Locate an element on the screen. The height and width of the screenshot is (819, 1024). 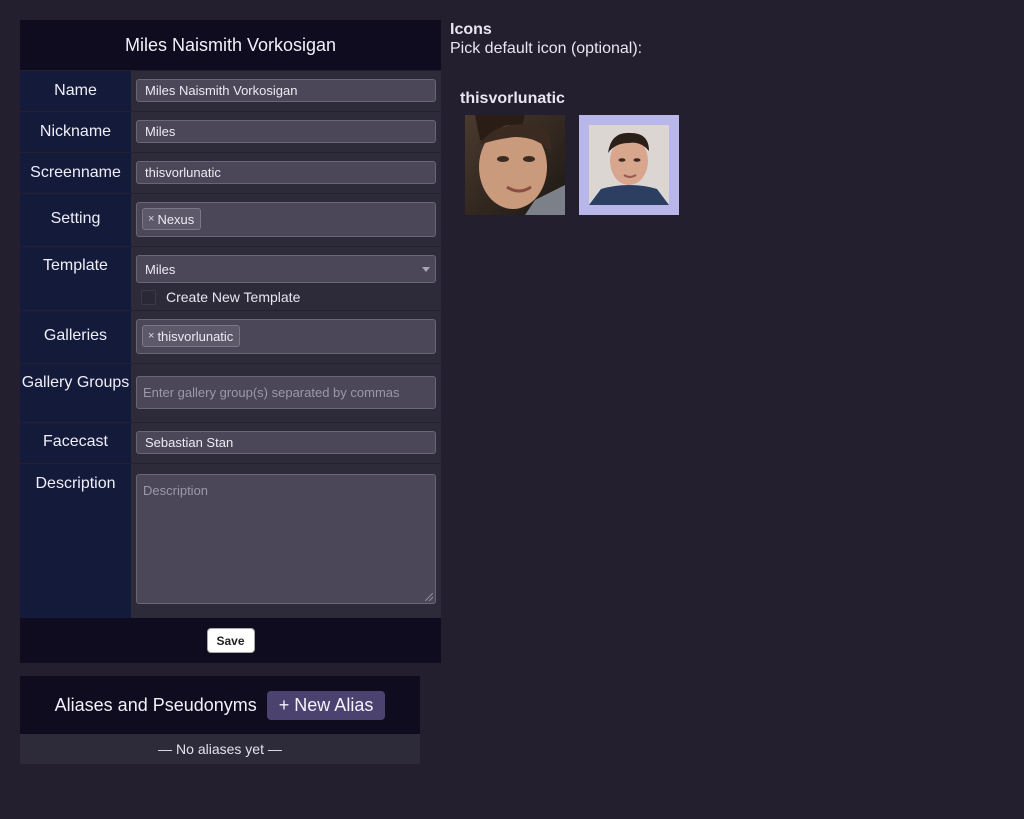
description-placeholder: Description is located at coordinates (176, 490).